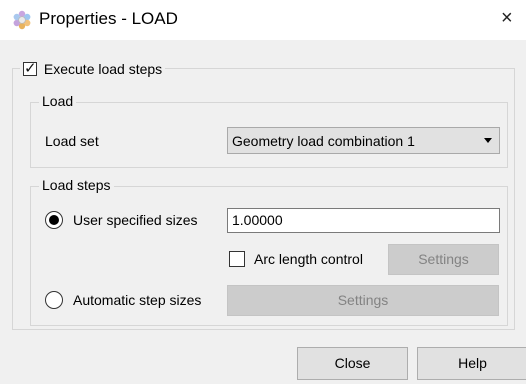 The height and width of the screenshot is (384, 526). I want to click on automatic-step-sizes-radio, so click(54, 300).